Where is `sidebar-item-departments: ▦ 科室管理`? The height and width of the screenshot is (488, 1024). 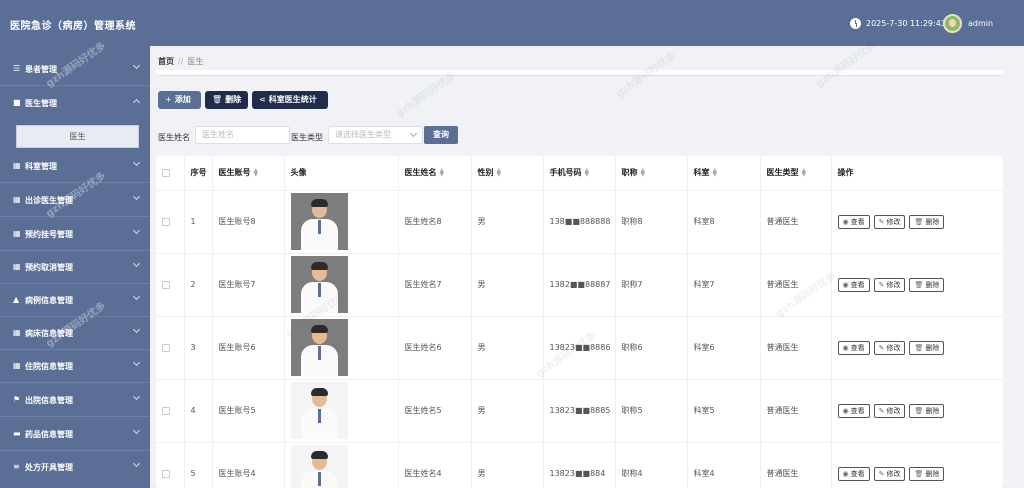 sidebar-item-departments: ▦ 科室管理 is located at coordinates (75, 166).